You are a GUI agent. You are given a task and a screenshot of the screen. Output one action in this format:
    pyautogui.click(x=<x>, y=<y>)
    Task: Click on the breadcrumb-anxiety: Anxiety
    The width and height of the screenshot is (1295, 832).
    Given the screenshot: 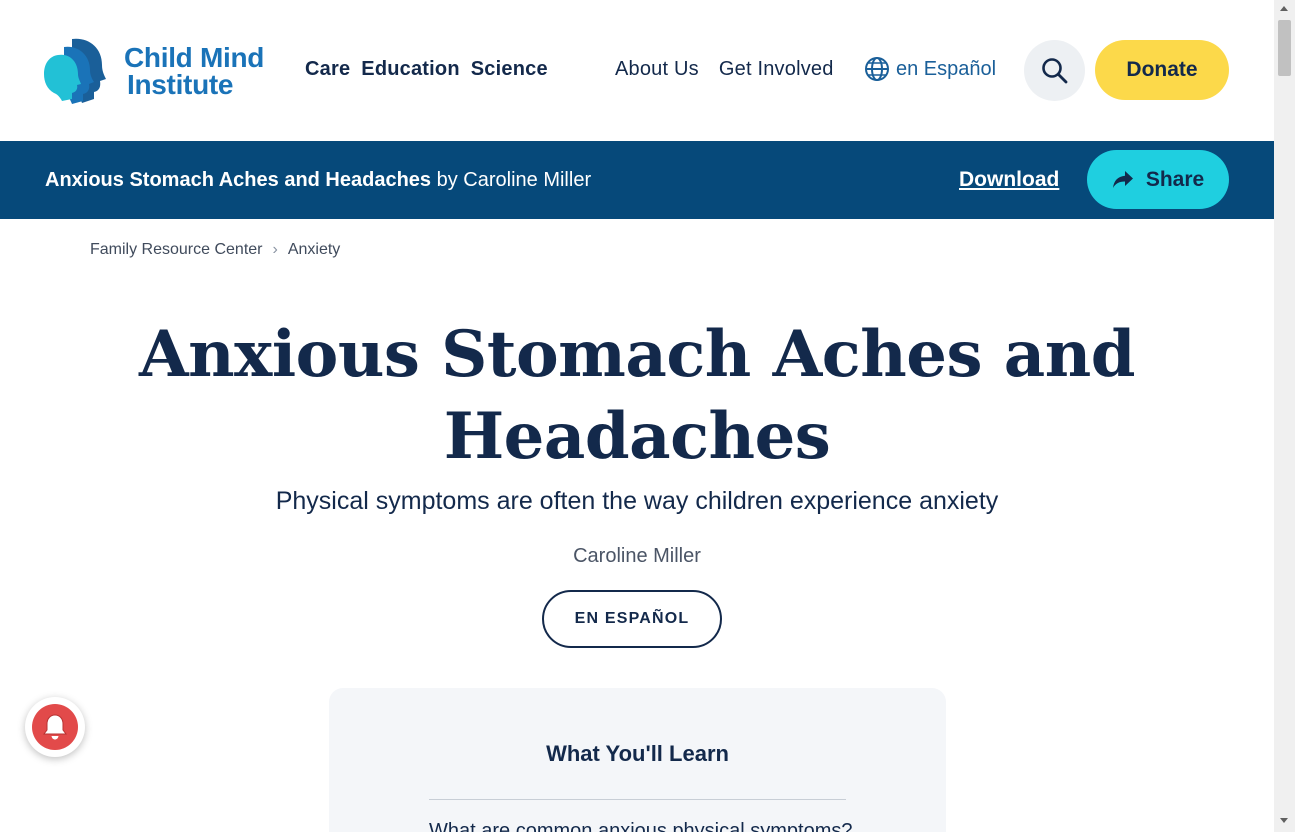 What is the action you would take?
    pyautogui.click(x=314, y=250)
    